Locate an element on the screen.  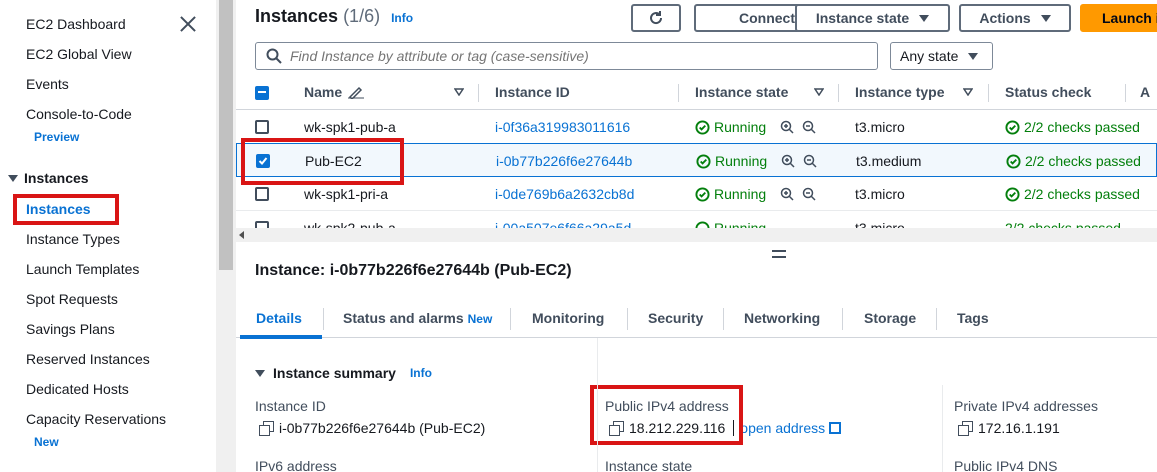
external-link-icon is located at coordinates (835, 428).